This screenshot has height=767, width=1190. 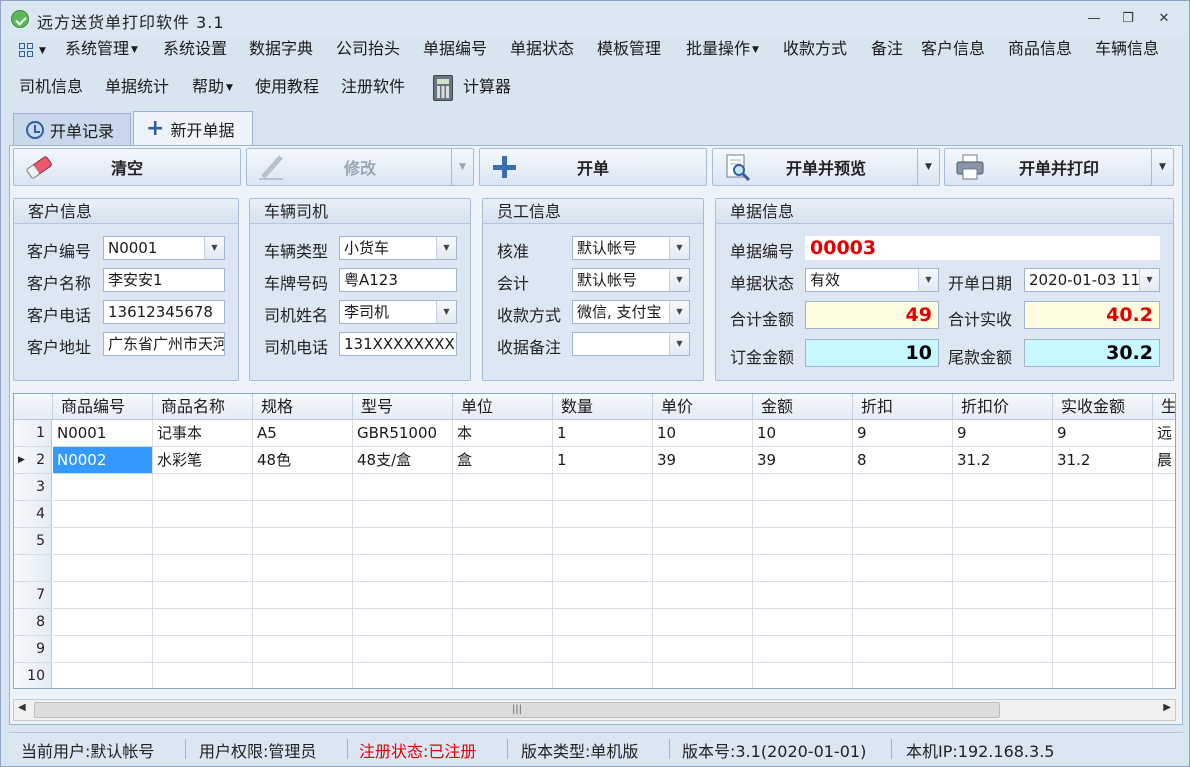 I want to click on menu-document-statistics: 单据统计, so click(x=137, y=87).